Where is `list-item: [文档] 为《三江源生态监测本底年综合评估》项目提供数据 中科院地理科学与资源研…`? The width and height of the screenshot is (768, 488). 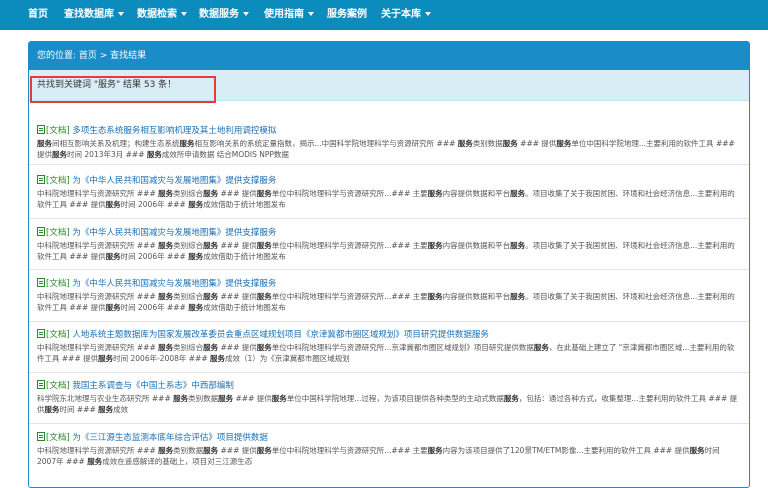 list-item: [文档] 为《三江源生态监测本底年综合评估》项目提供数据 中科院地理科学与资源研… is located at coordinates (389, 449).